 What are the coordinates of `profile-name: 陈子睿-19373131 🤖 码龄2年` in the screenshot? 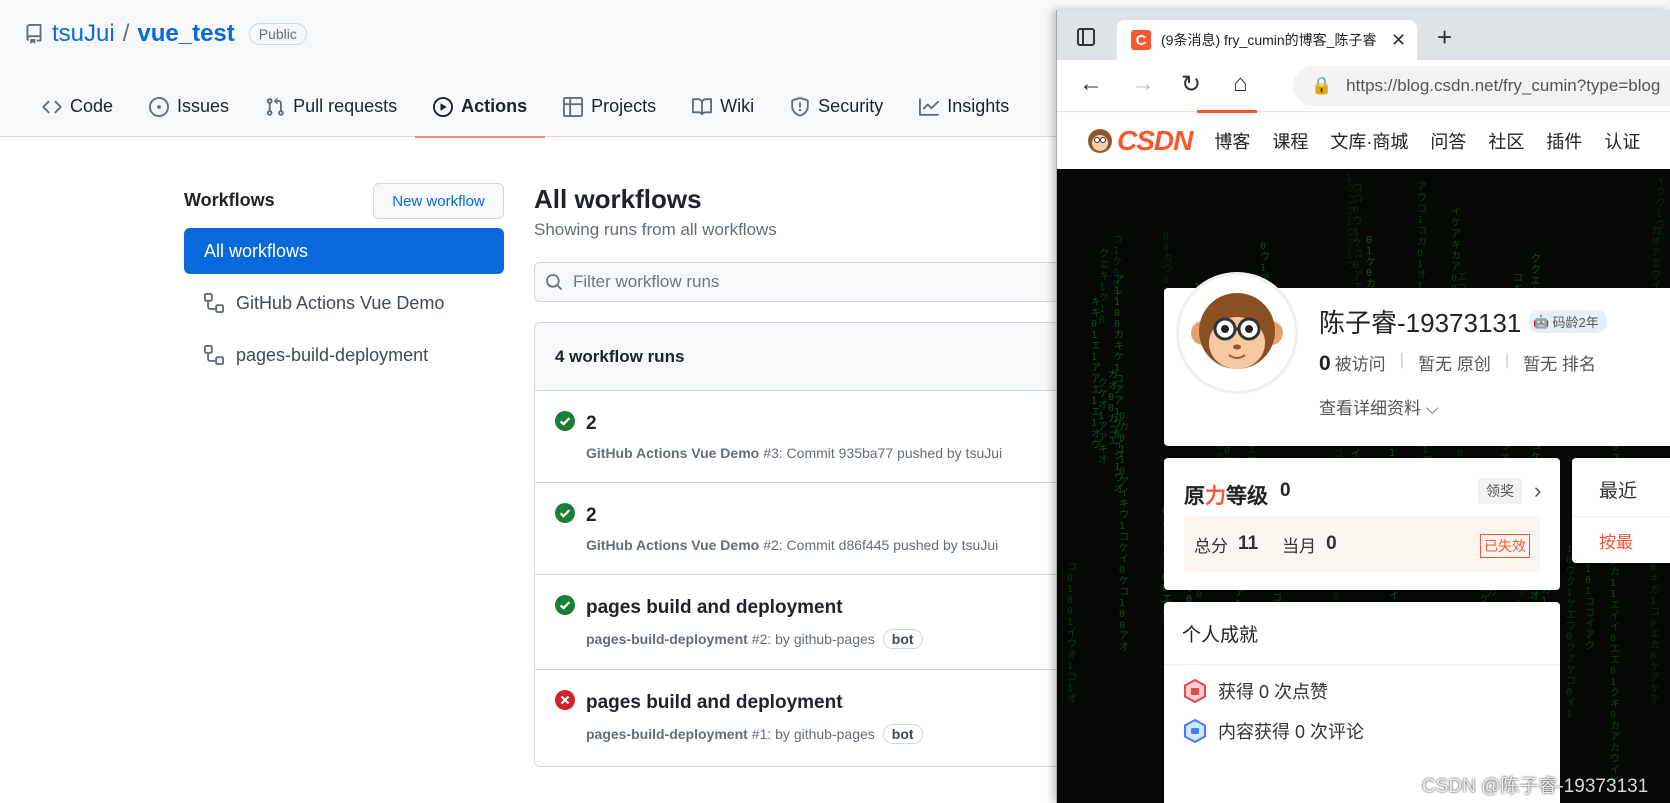 It's located at (1463, 321).